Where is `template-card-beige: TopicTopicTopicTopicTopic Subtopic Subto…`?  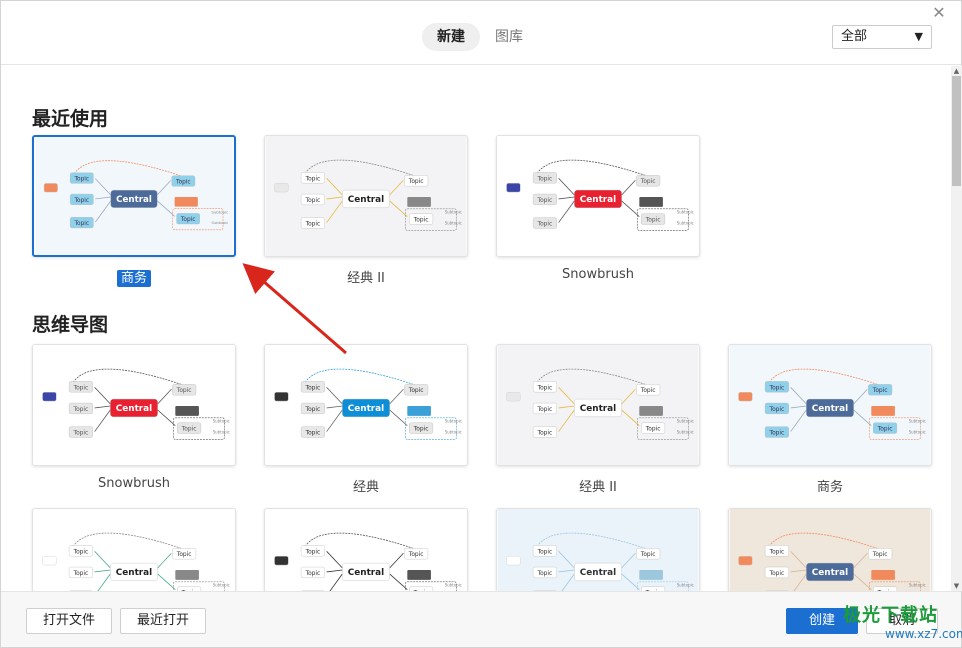
template-card-beige: TopicTopicTopicTopicTopic Subtopic Subto… is located at coordinates (830, 549).